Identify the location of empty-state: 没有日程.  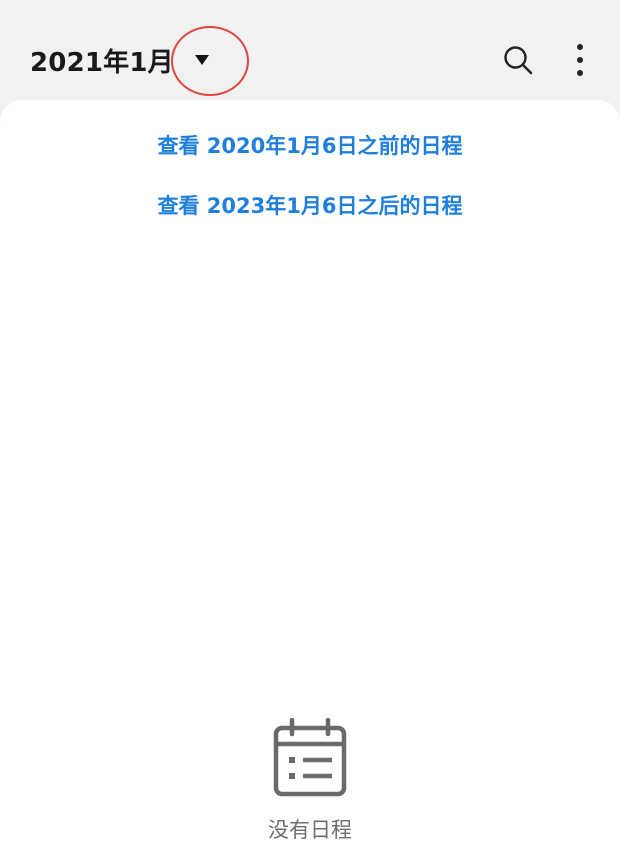
(310, 780).